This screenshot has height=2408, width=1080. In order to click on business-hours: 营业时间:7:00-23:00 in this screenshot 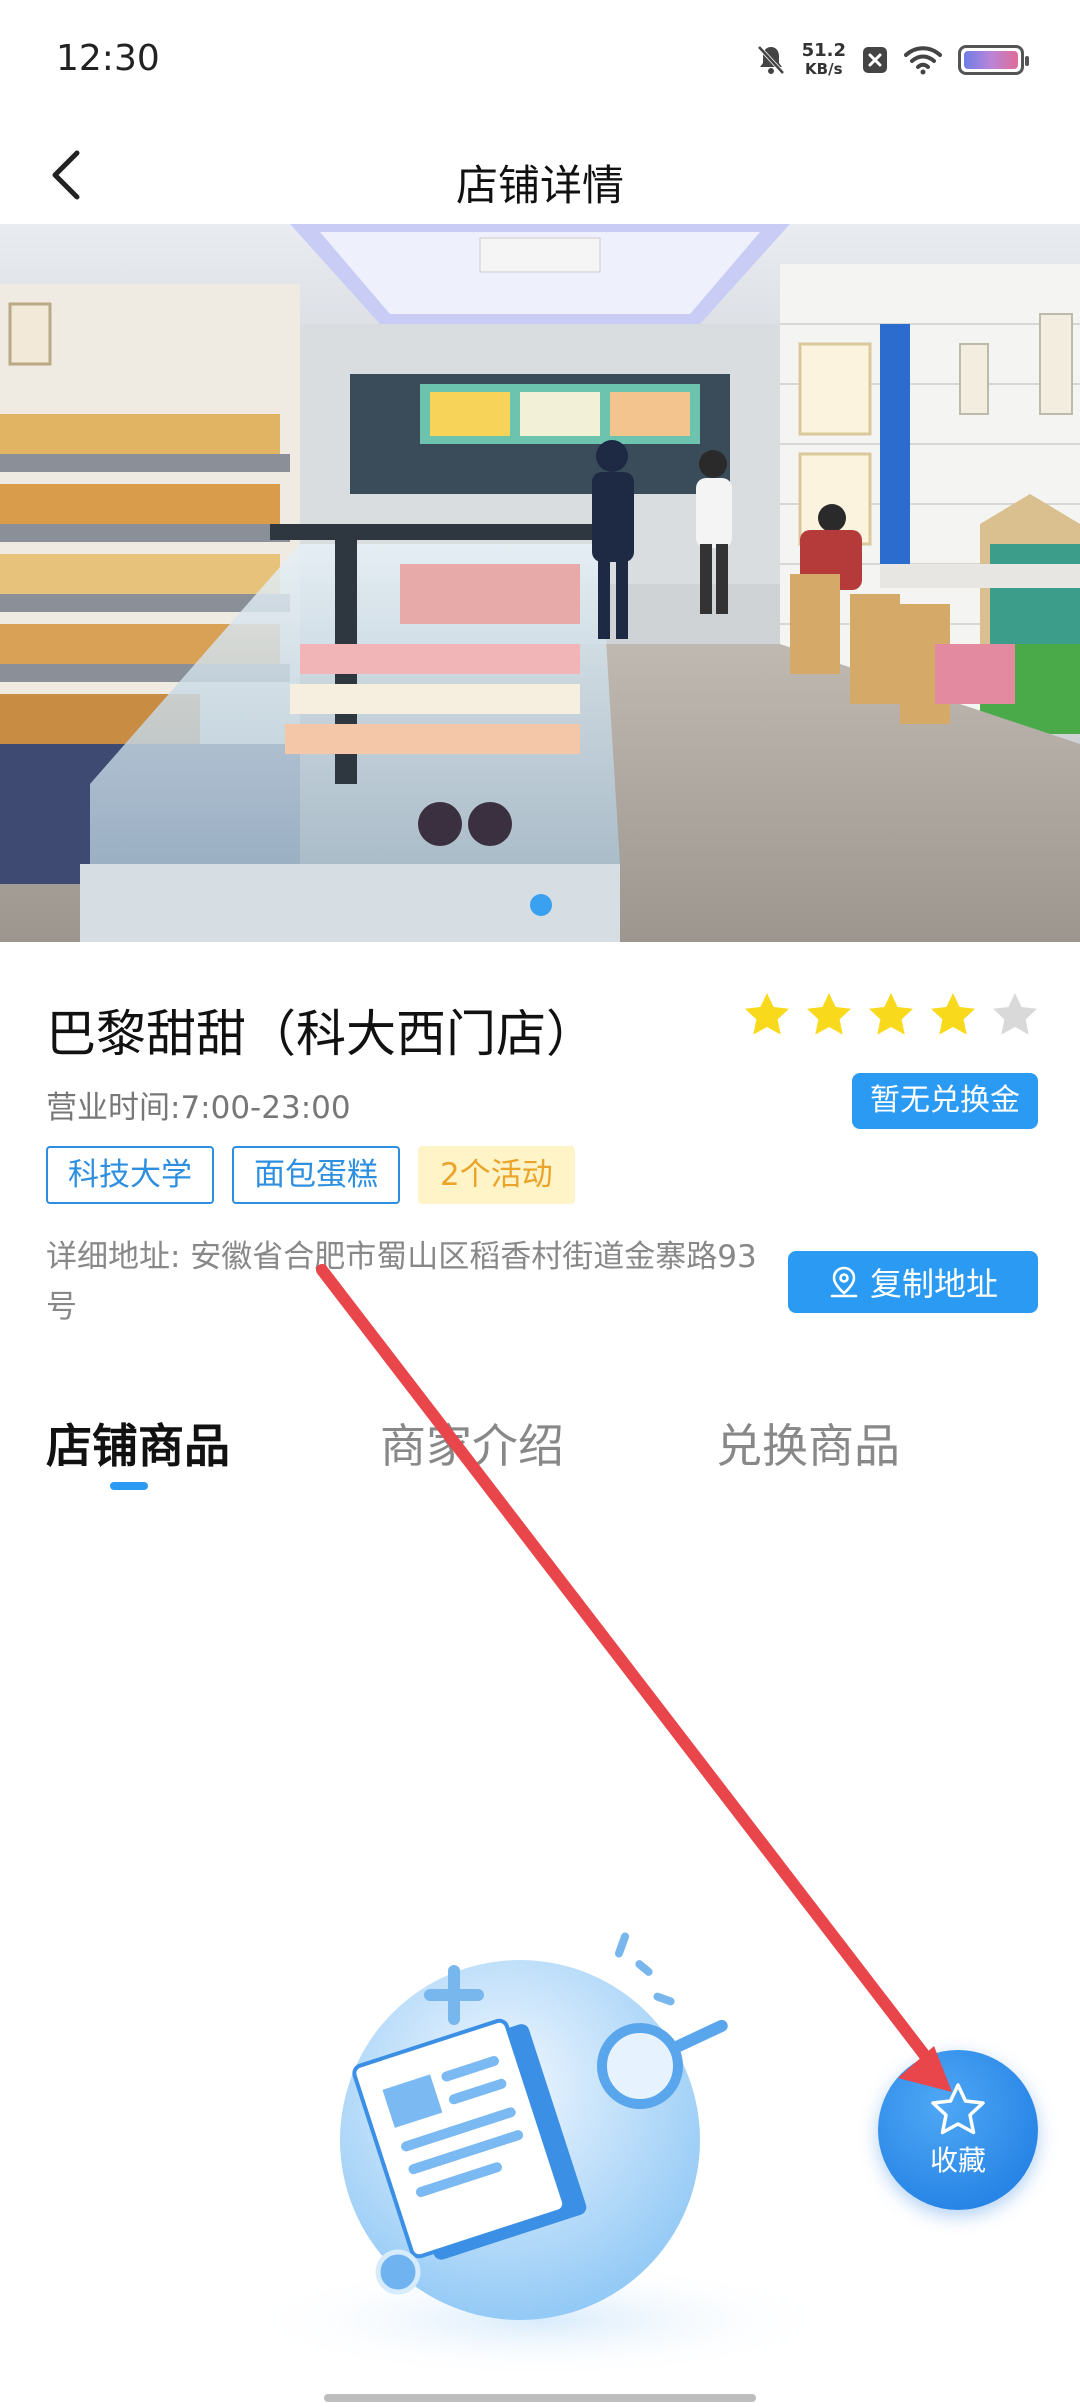, I will do `click(198, 1108)`.